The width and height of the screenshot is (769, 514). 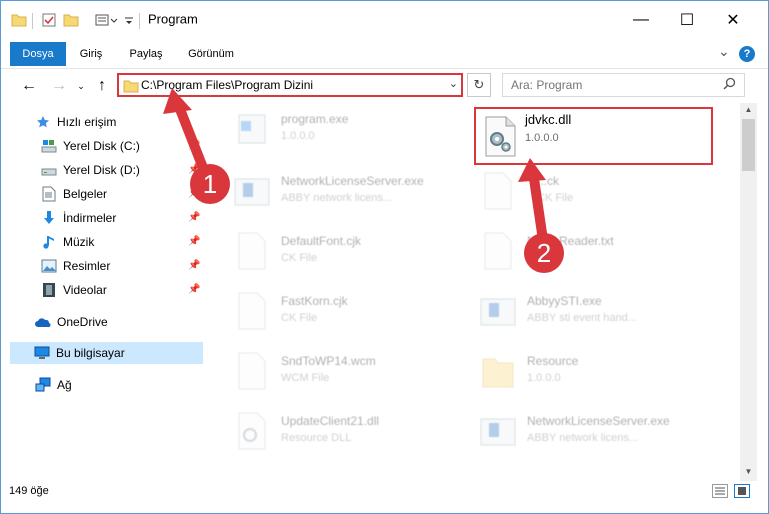 I want to click on nav-network: Ağ, so click(x=53, y=385).